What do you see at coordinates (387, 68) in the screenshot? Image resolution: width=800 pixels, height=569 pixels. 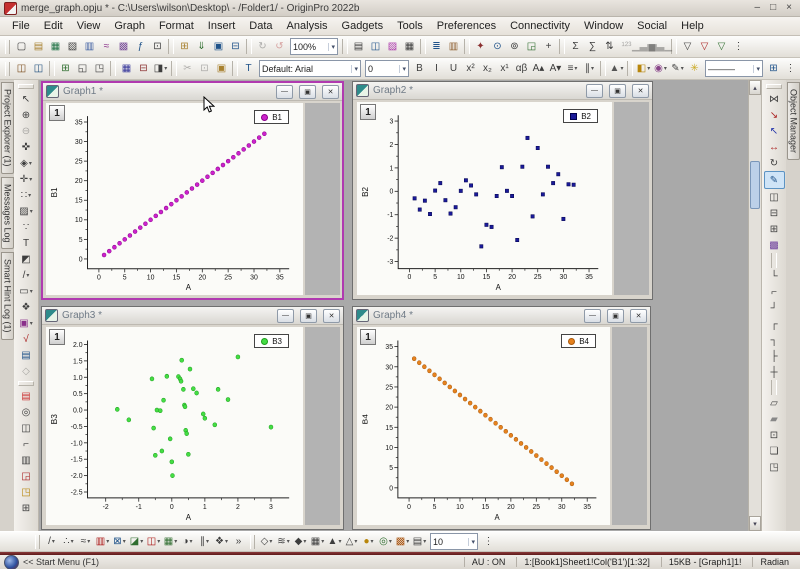 I see `font-size-combo: 0 ▾` at bounding box center [387, 68].